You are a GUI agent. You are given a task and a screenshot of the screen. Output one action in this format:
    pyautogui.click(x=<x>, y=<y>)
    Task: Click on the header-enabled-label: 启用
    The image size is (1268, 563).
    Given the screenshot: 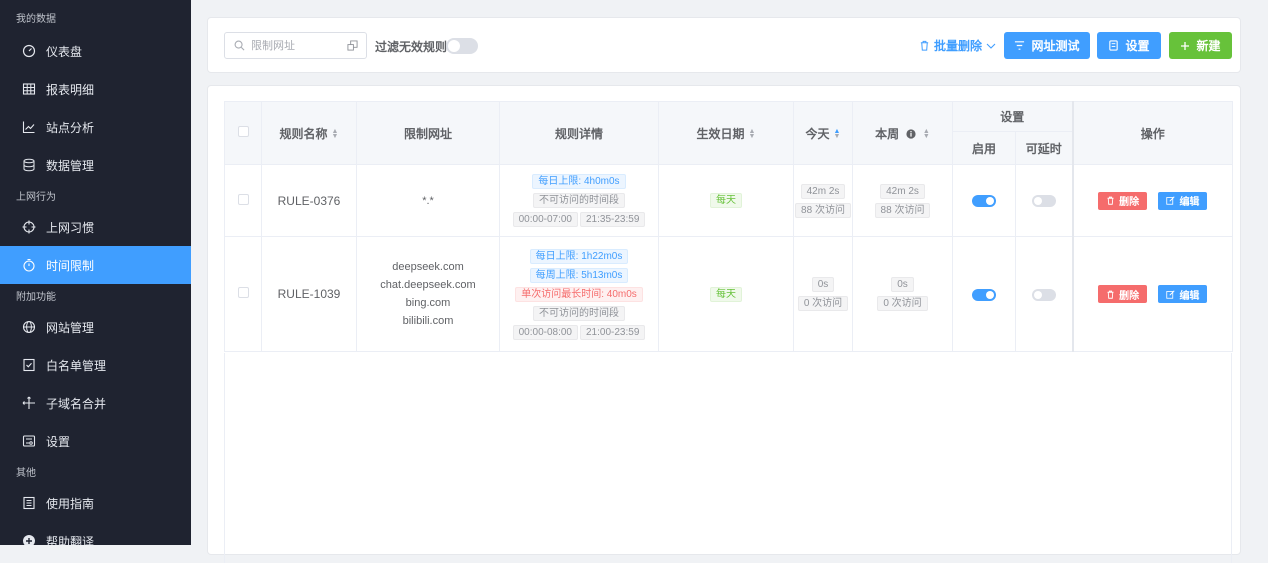 What is the action you would take?
    pyautogui.click(x=983, y=148)
    